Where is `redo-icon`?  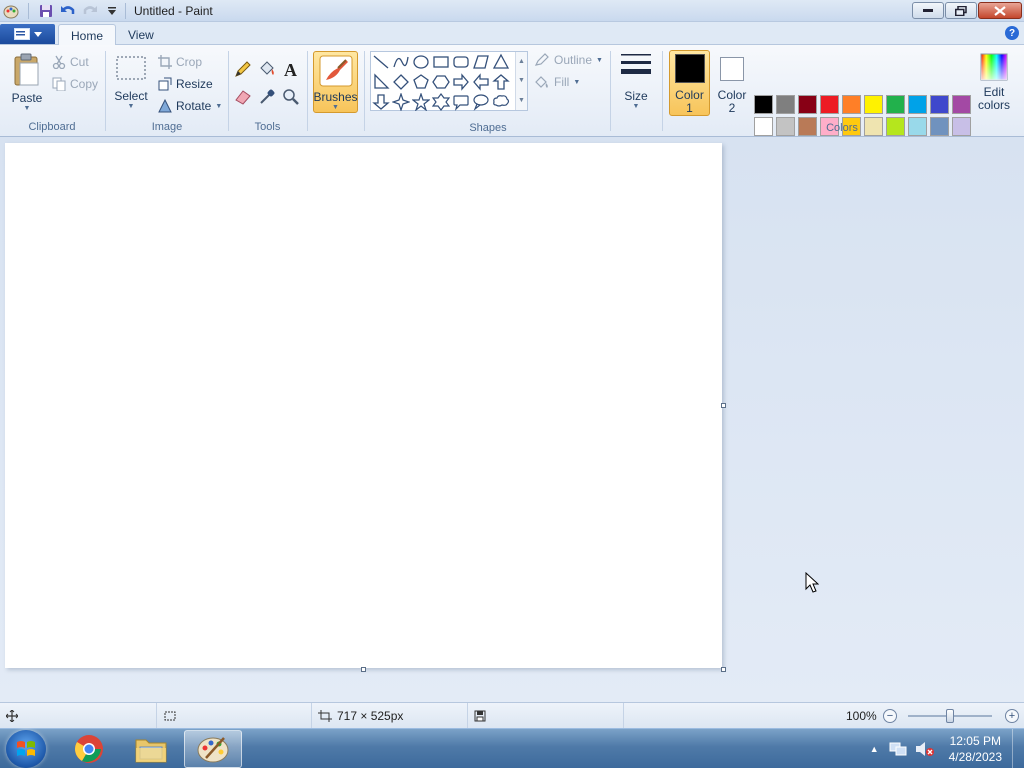
redo-icon is located at coordinates (90, 11).